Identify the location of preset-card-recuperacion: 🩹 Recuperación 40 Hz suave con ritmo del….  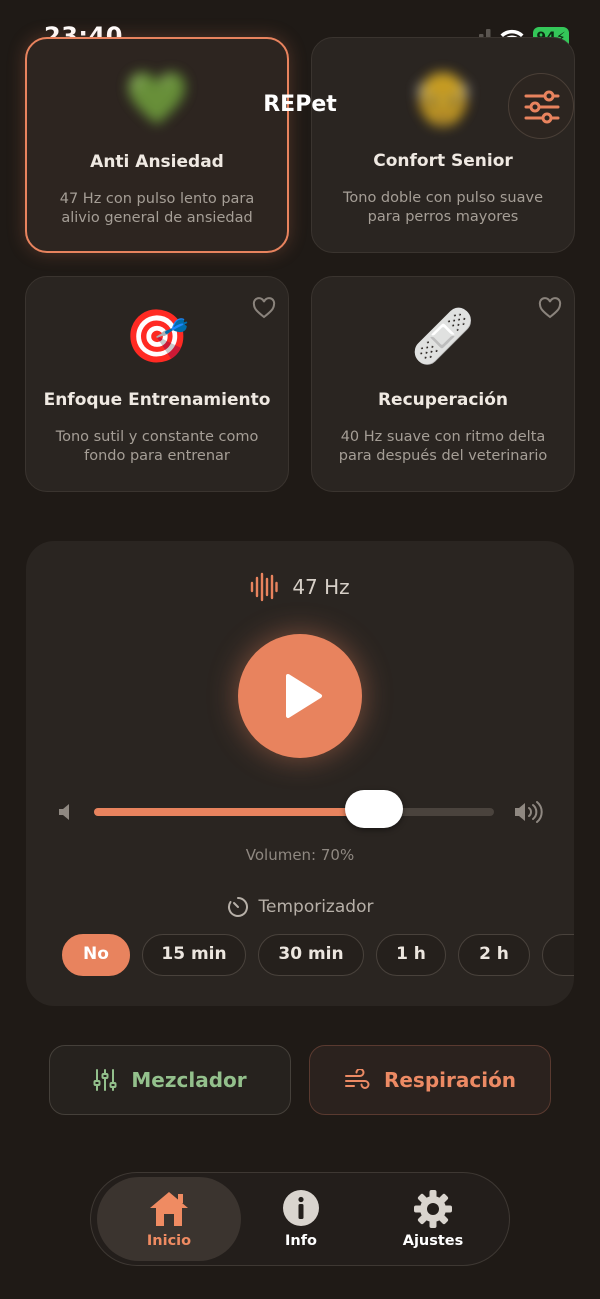
(443, 384).